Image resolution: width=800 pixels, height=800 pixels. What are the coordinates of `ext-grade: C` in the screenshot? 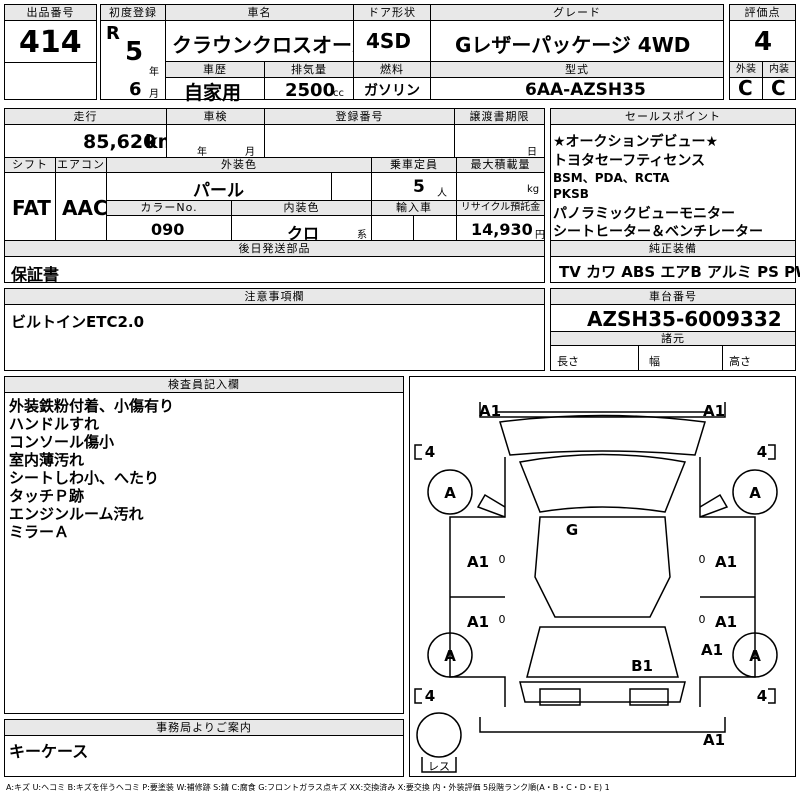 It's located at (745, 88).